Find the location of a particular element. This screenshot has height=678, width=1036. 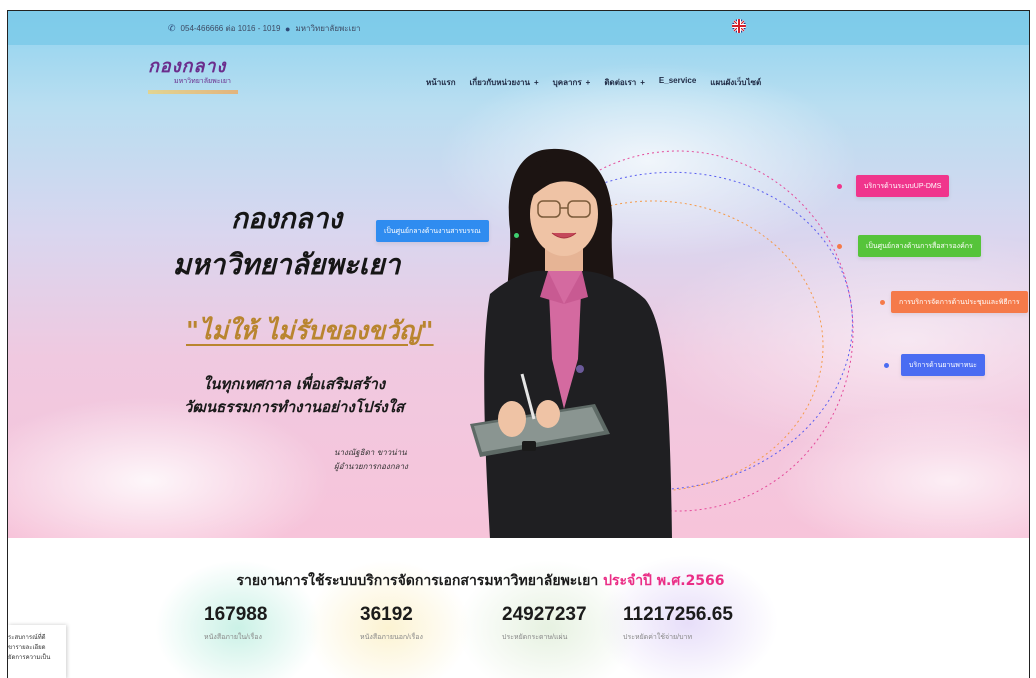

stat-label: หนังสือภายใน/เรื่อง is located at coordinates (233, 637).